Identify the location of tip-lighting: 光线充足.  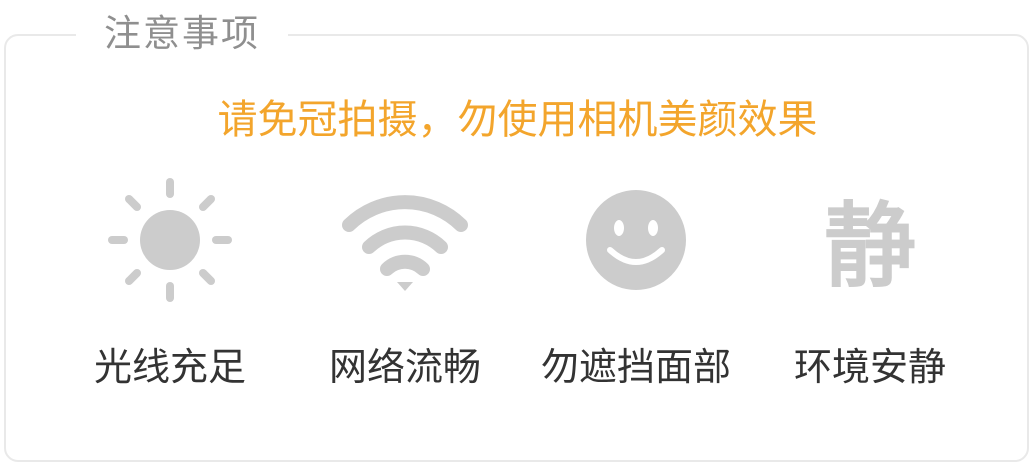
(170, 290).